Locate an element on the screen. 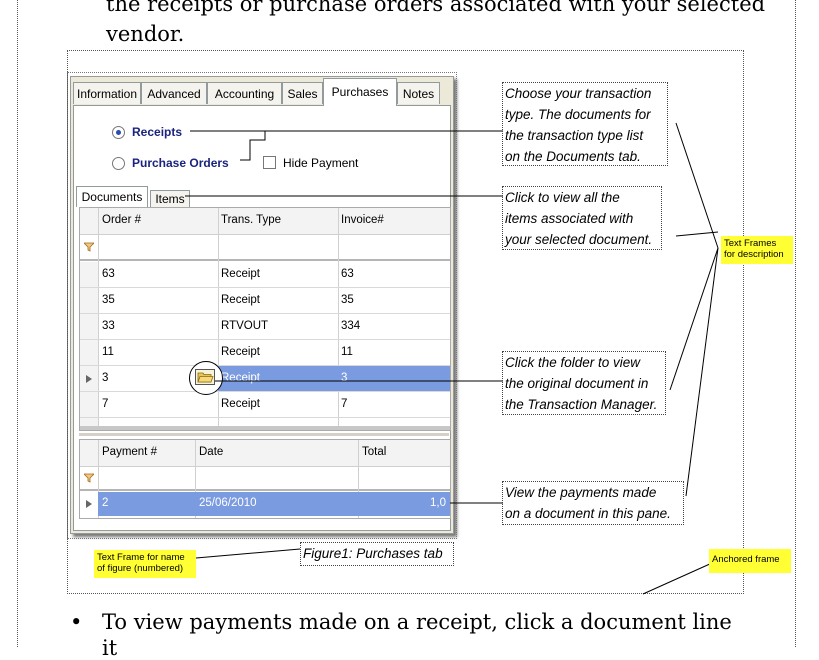 This screenshot has width=819, height=660. callout-line: Click the folder to view is located at coordinates (573, 362).